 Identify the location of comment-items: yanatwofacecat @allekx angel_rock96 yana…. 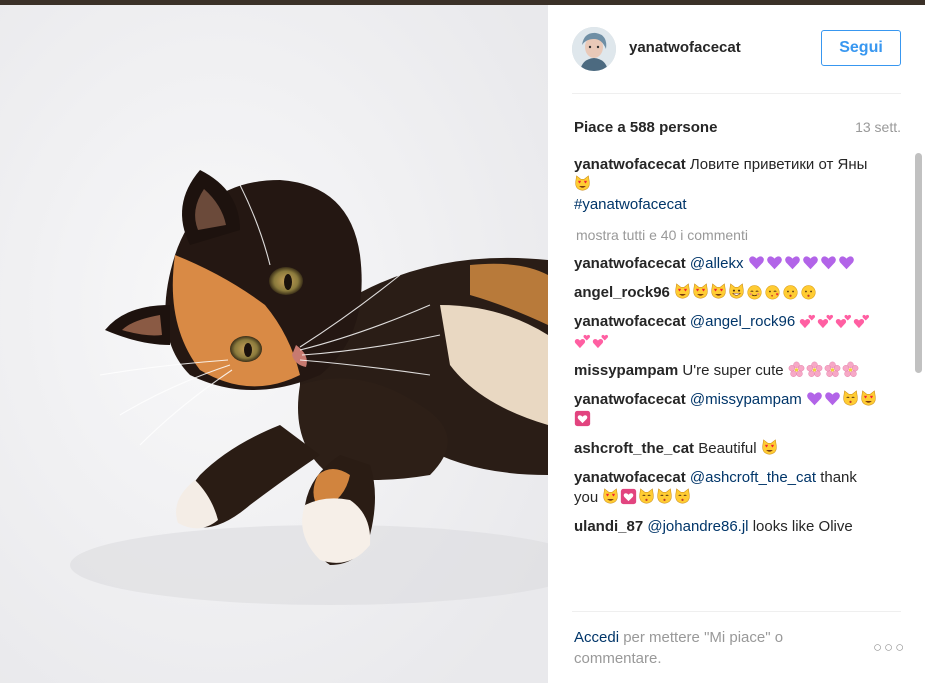
(726, 395).